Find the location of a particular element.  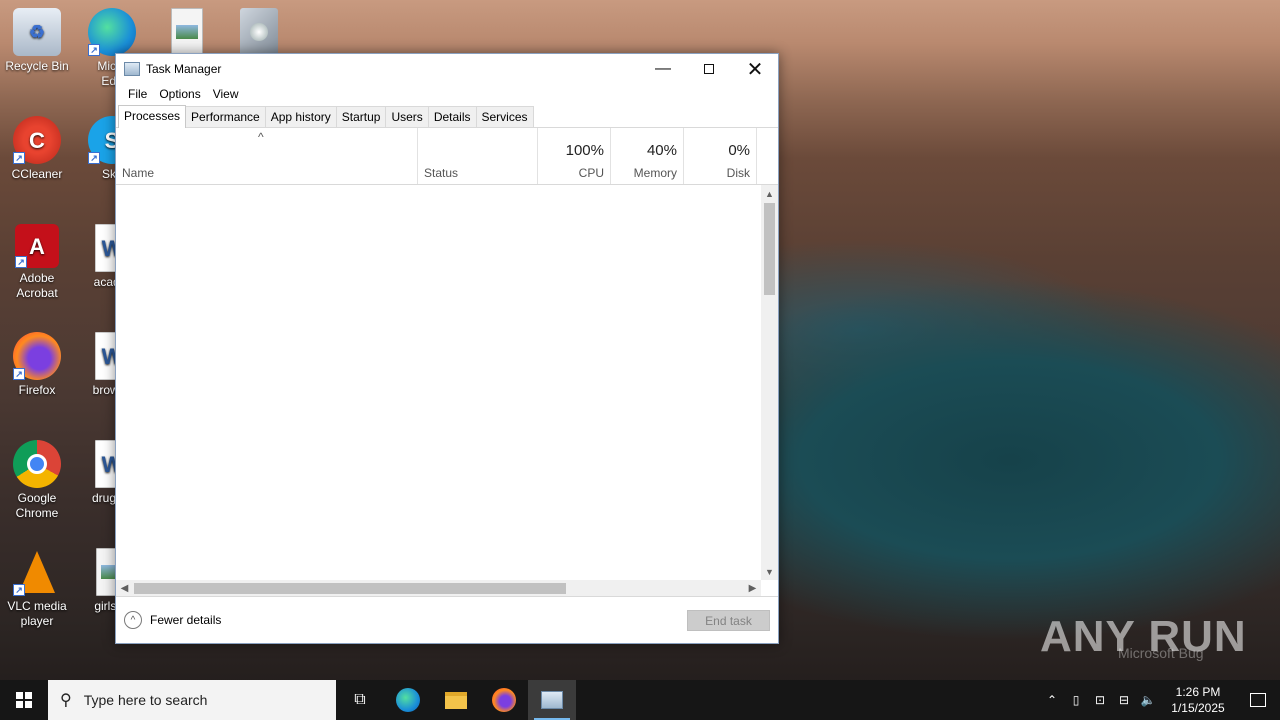

meet-now-icon: ⊡ is located at coordinates (1100, 700).